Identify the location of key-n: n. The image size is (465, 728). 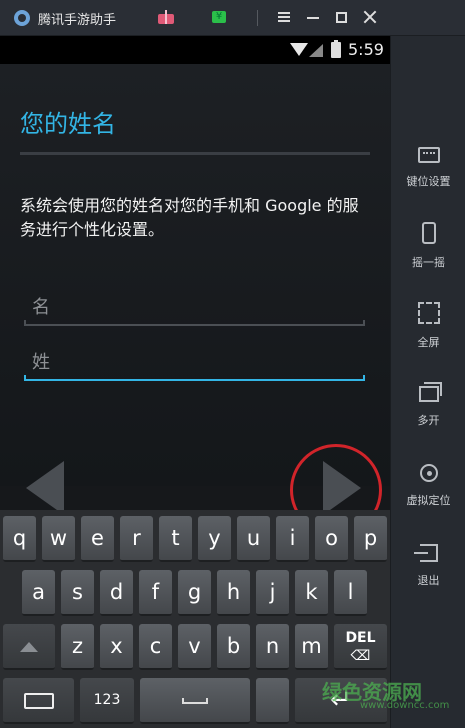
(272, 647).